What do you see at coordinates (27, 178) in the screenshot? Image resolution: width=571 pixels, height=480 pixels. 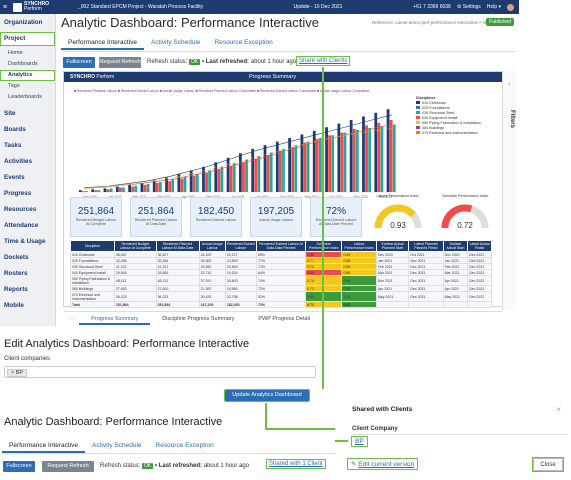 I see `sidebar-item-events: Events` at bounding box center [27, 178].